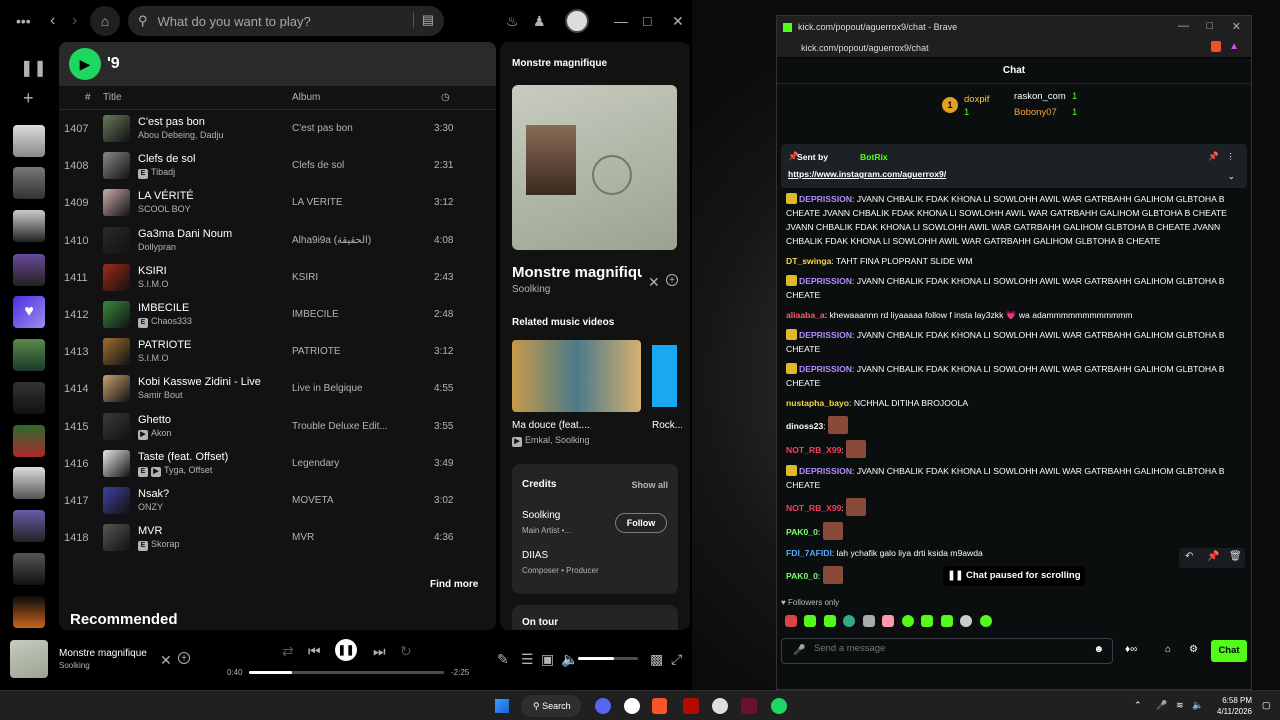  I want to click on track-title: Kobi Kasswe Zidini - Live, so click(199, 382).